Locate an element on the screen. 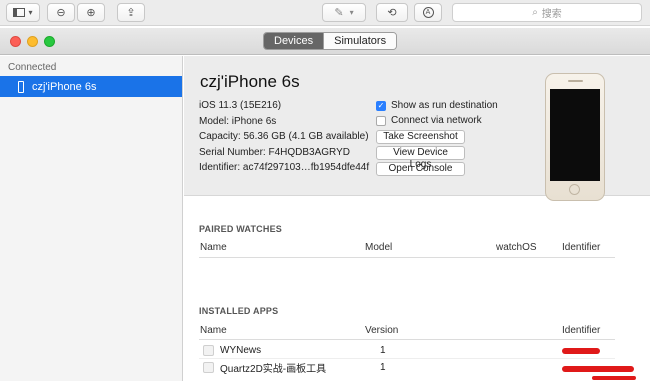 The width and height of the screenshot is (650, 381). watches-col-name: Name is located at coordinates (213, 247).